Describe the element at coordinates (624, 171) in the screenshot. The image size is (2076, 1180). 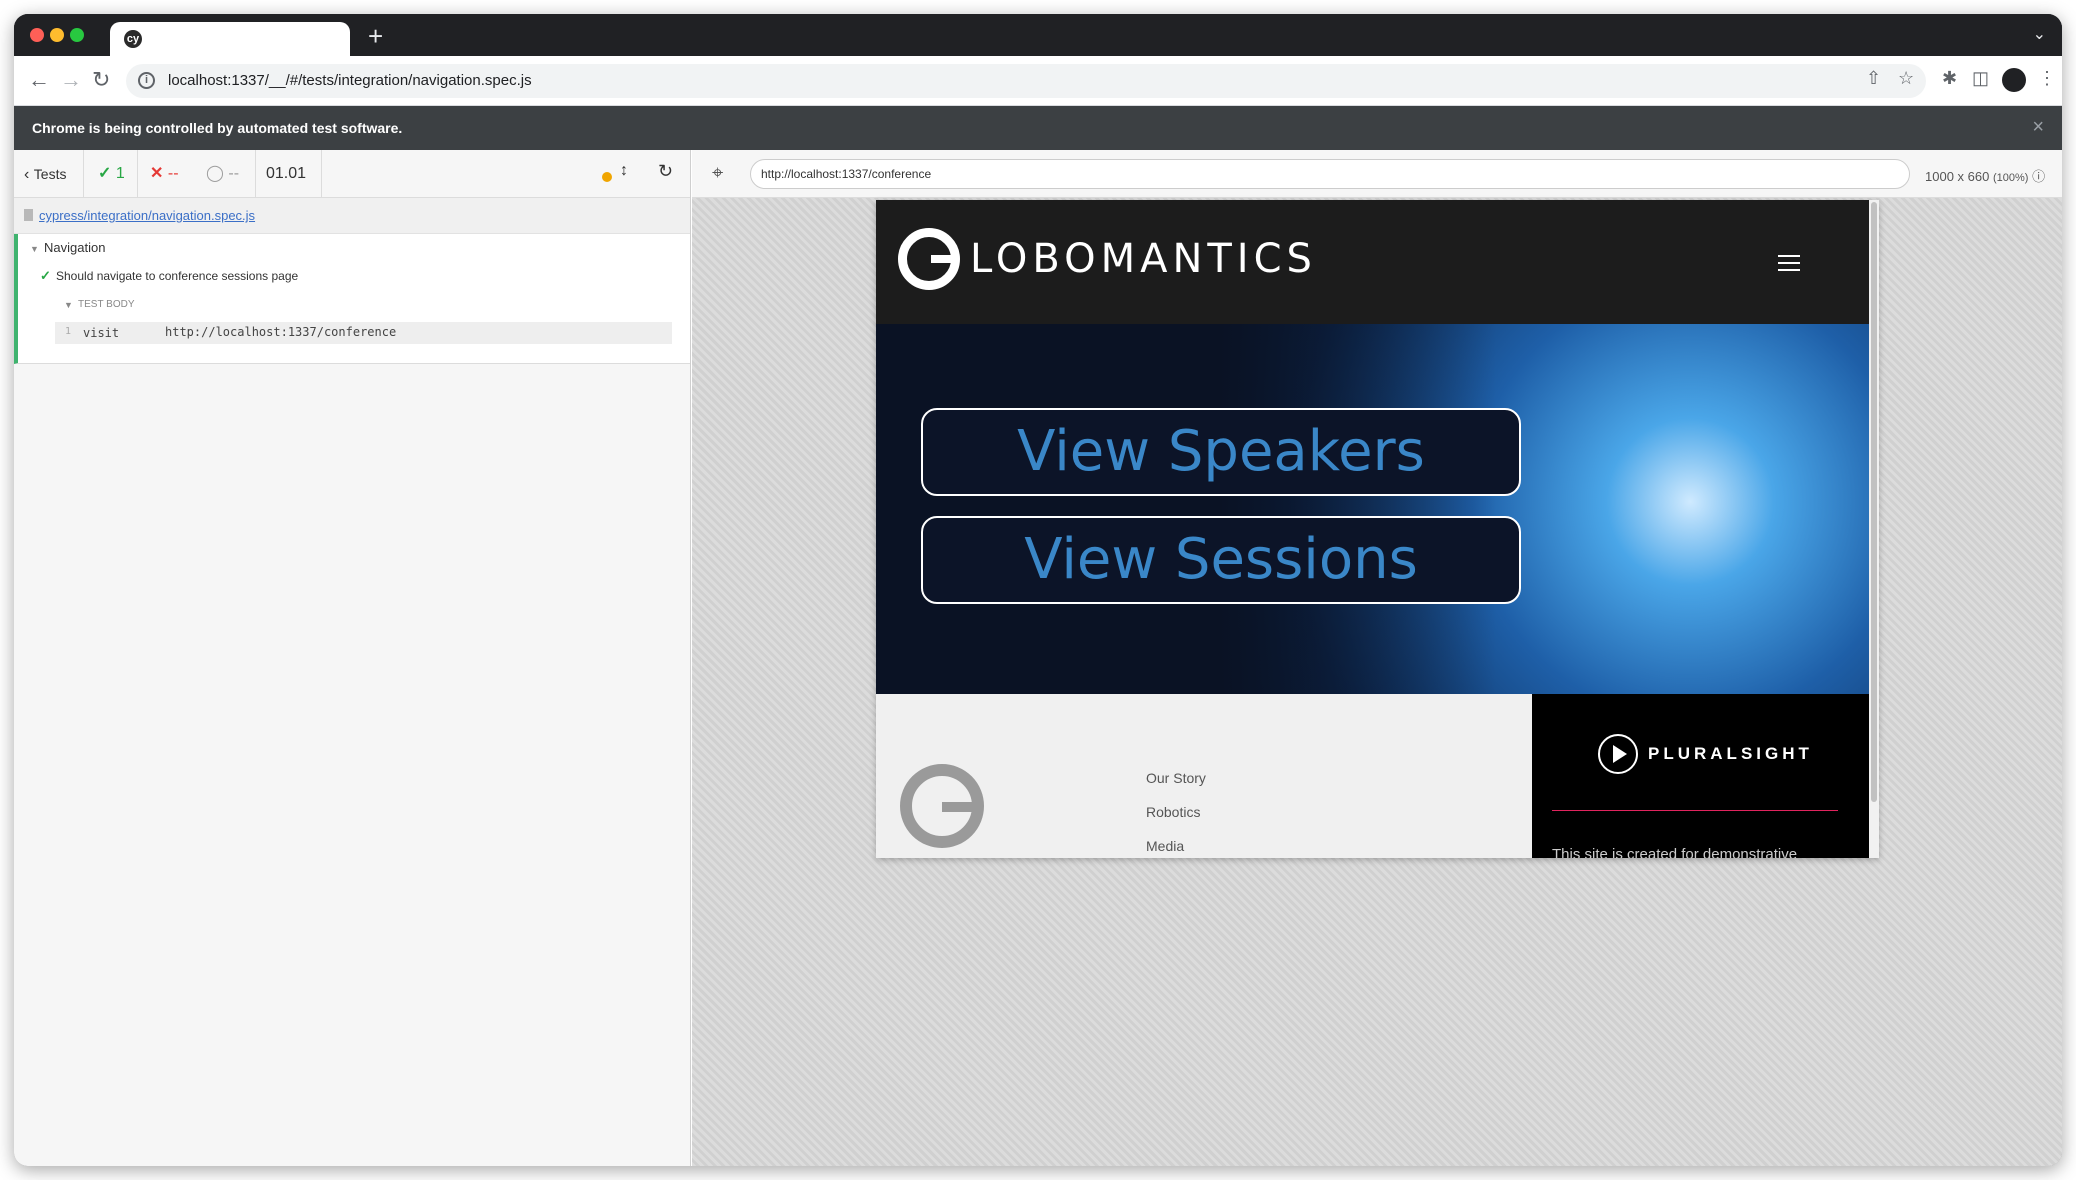
I see `auto-scroll-toggle-icon: ↕` at that location.